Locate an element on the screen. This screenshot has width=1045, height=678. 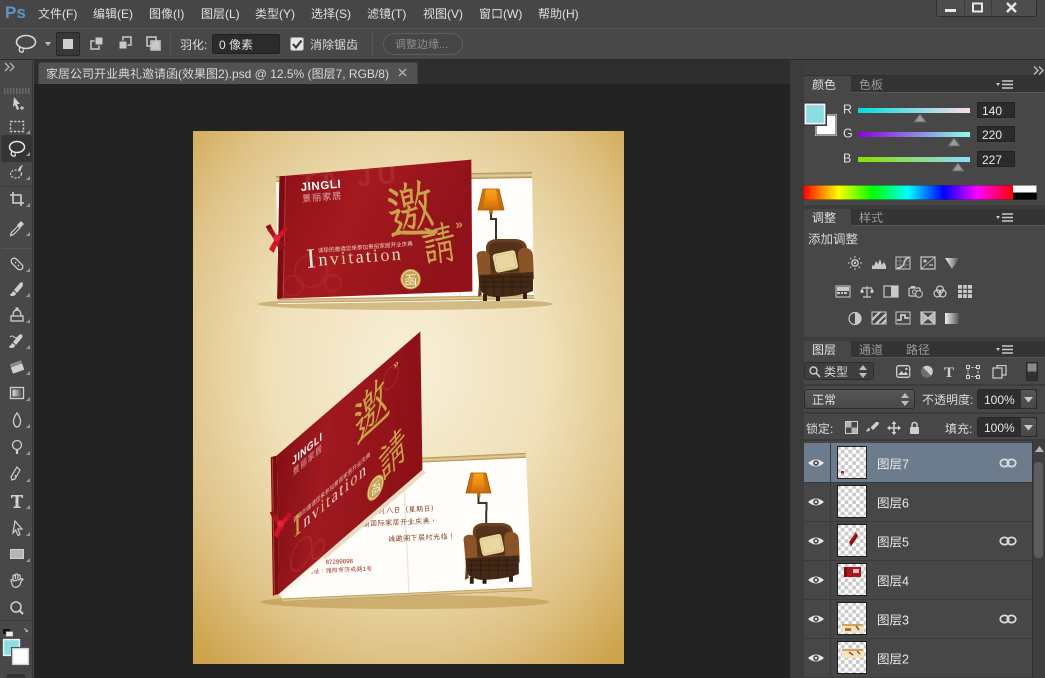
svg-text: R is located at coordinates (847, 109).